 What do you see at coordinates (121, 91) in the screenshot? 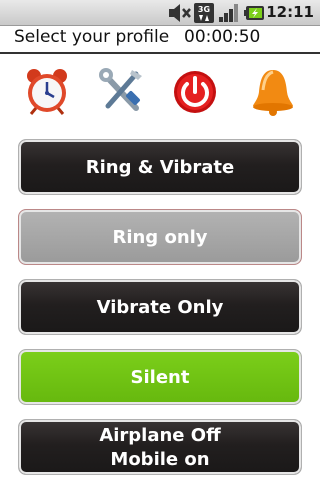
I see `tools-settings-icon` at bounding box center [121, 91].